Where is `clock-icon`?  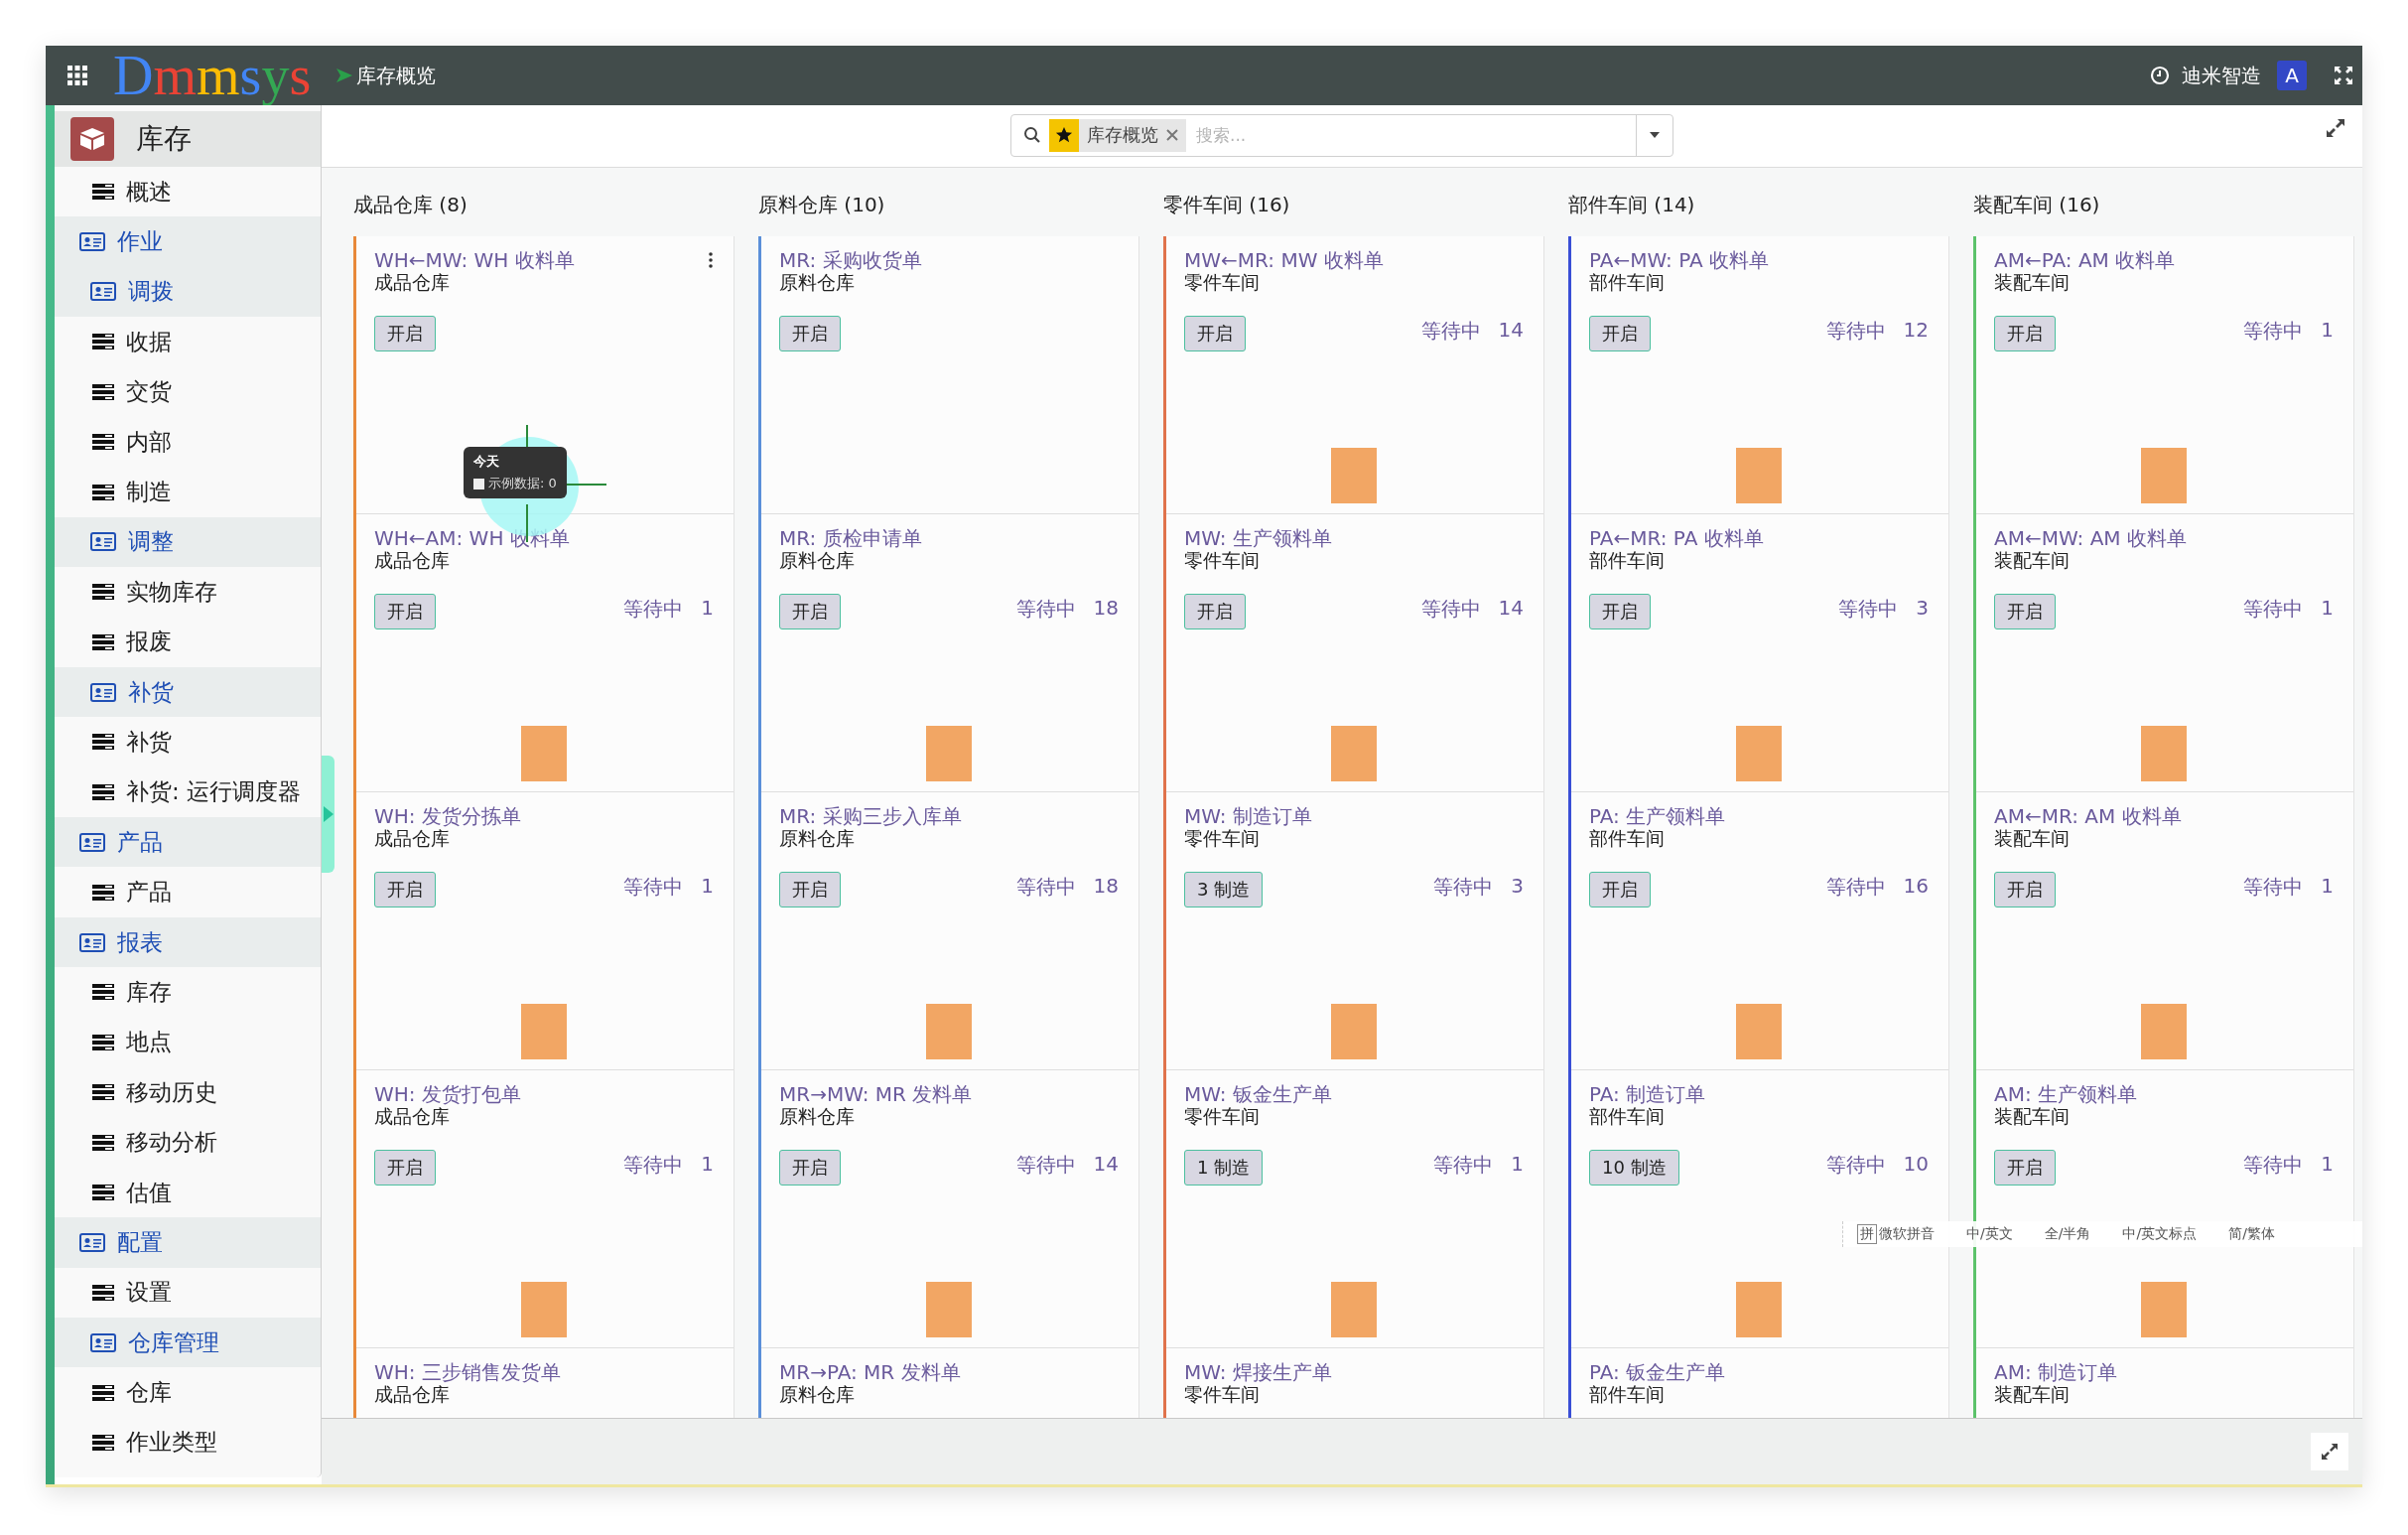
clock-icon is located at coordinates (2160, 75).